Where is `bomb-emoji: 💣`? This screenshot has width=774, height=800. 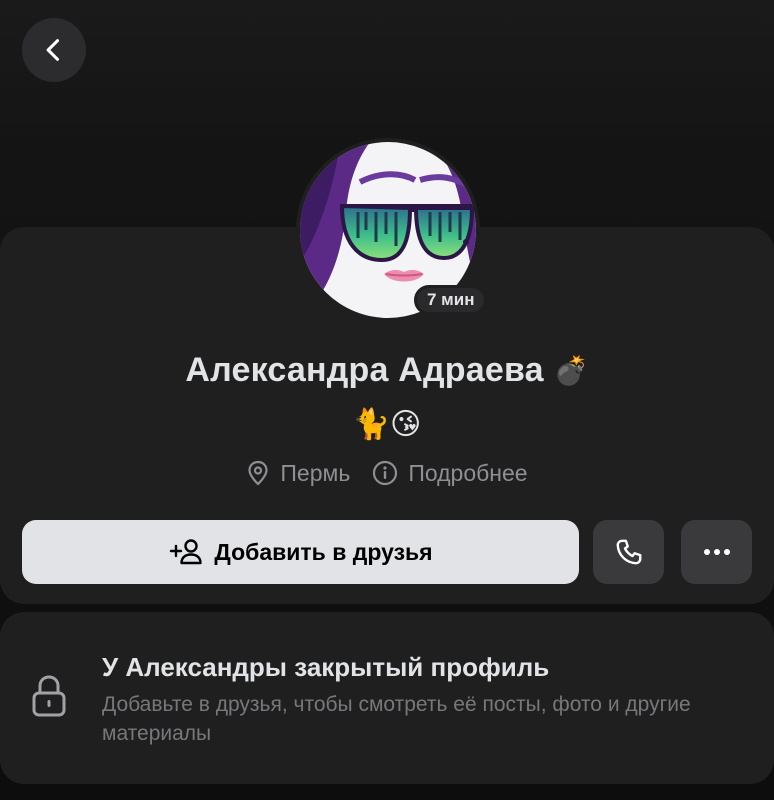
bomb-emoji: 💣 is located at coordinates (571, 370).